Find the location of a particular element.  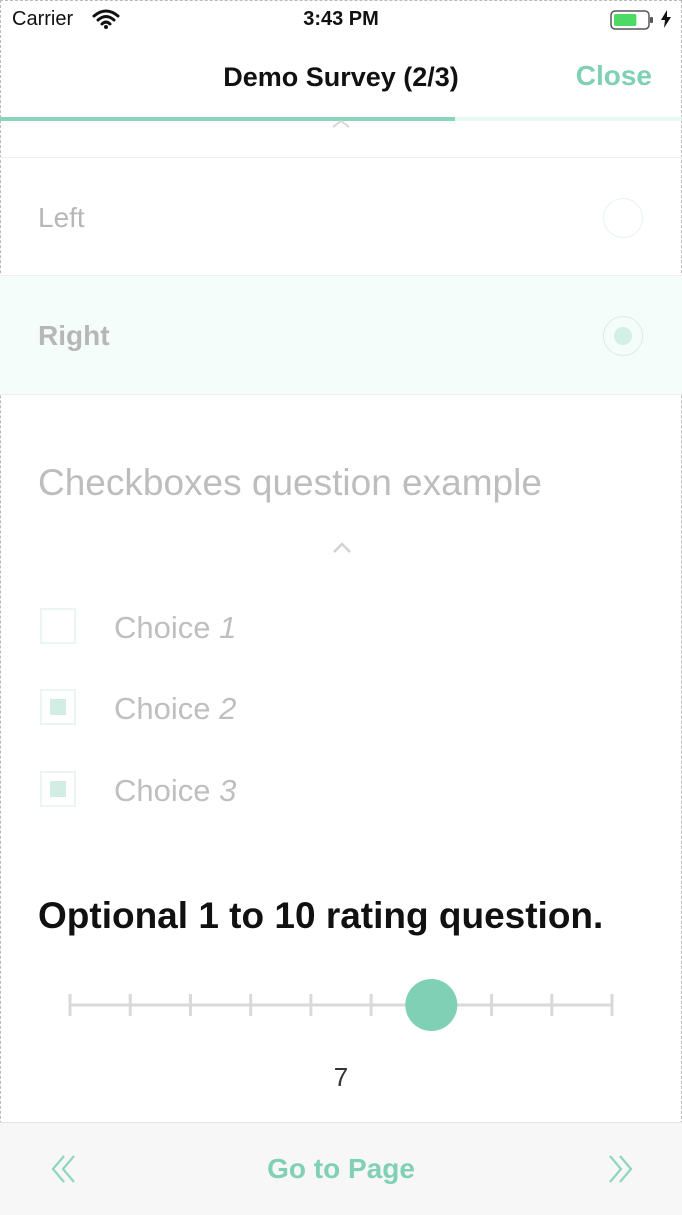

checkbox-choice-2: Choice 2 is located at coordinates (341, 707).